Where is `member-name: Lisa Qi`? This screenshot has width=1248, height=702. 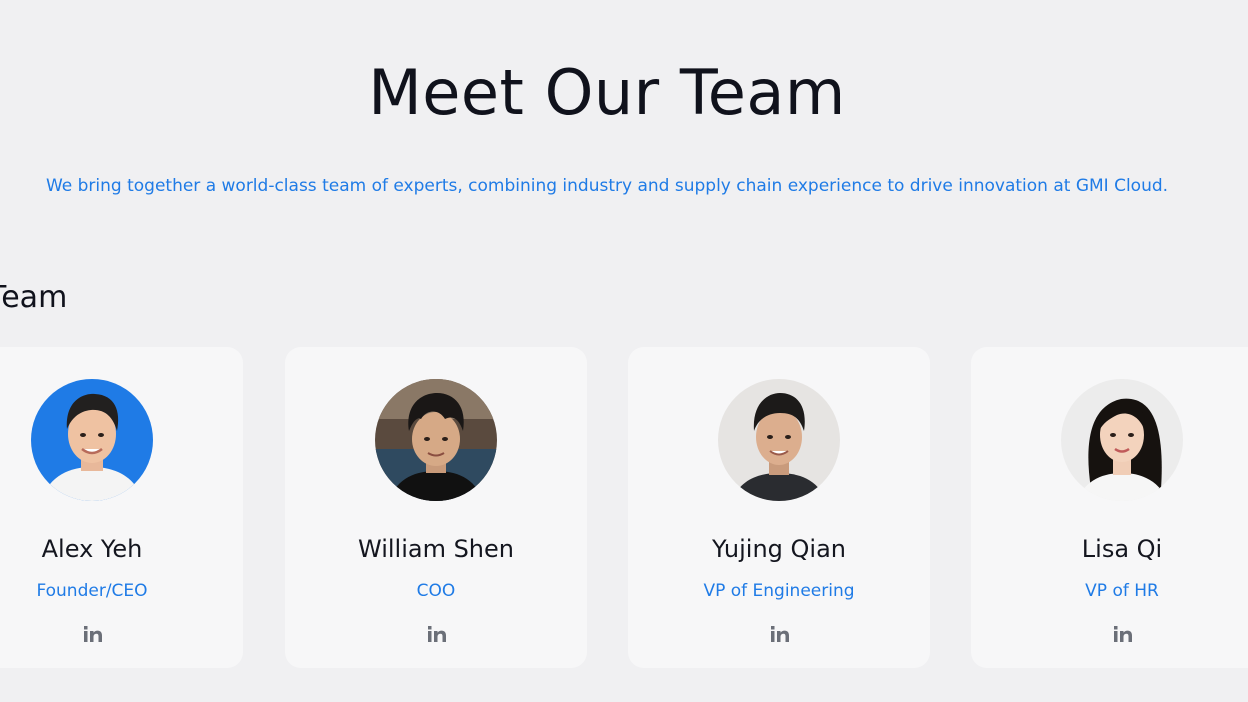
member-name: Lisa Qi is located at coordinates (1122, 549).